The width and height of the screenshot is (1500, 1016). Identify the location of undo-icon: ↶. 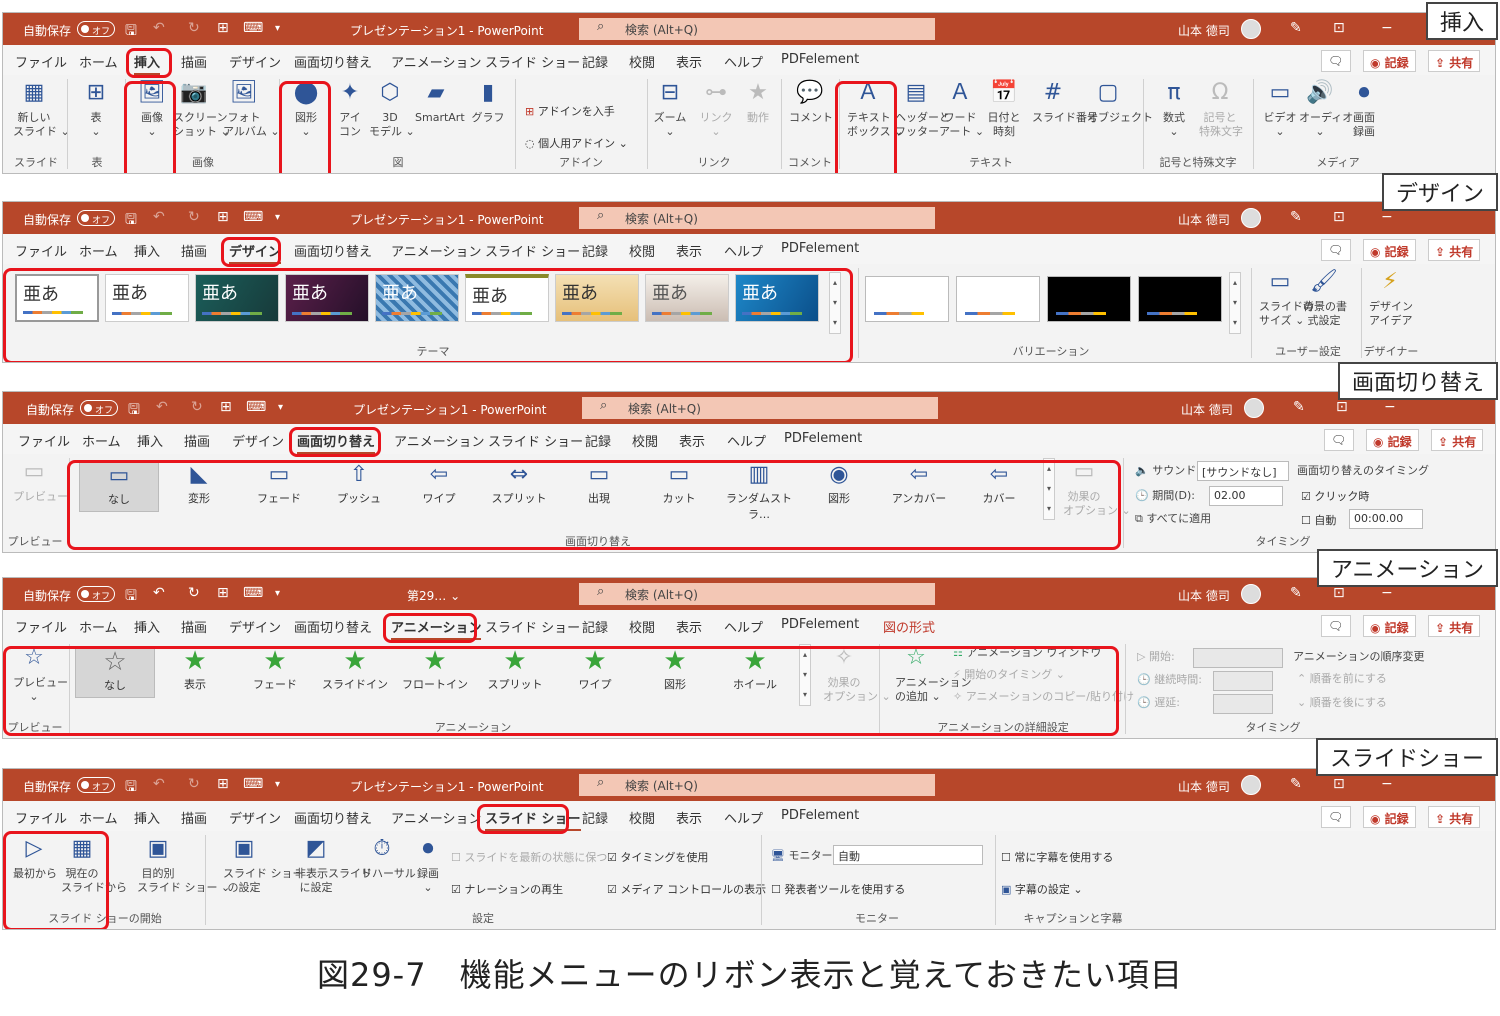
(162, 407).